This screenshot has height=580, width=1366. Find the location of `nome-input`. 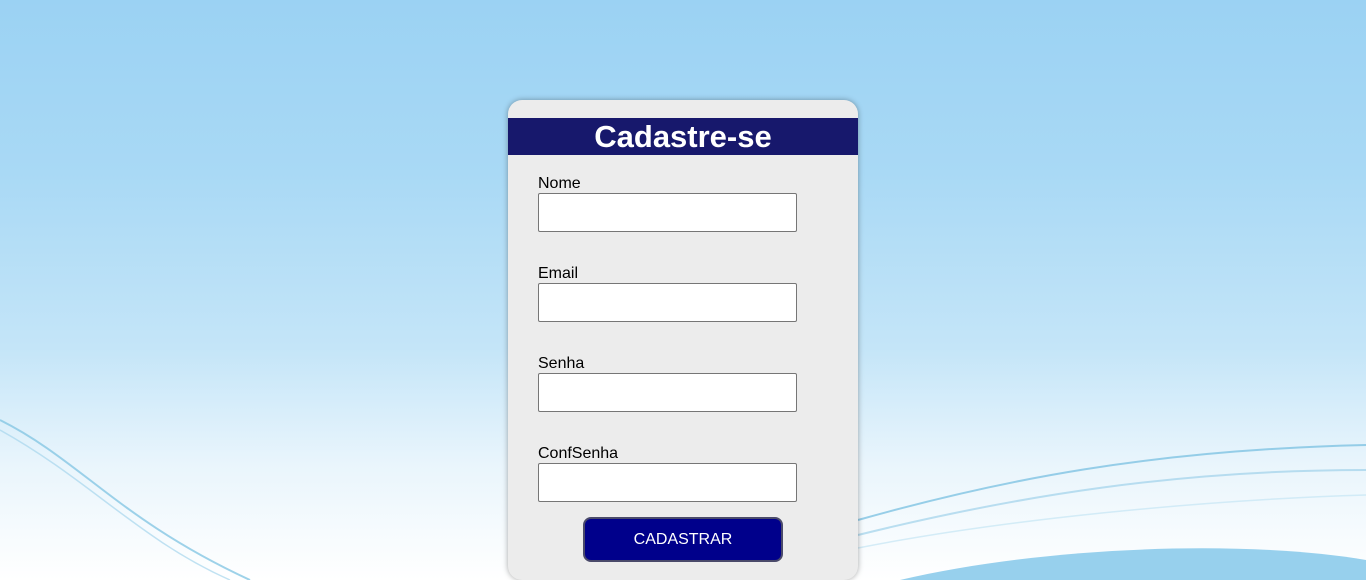

nome-input is located at coordinates (667, 212).